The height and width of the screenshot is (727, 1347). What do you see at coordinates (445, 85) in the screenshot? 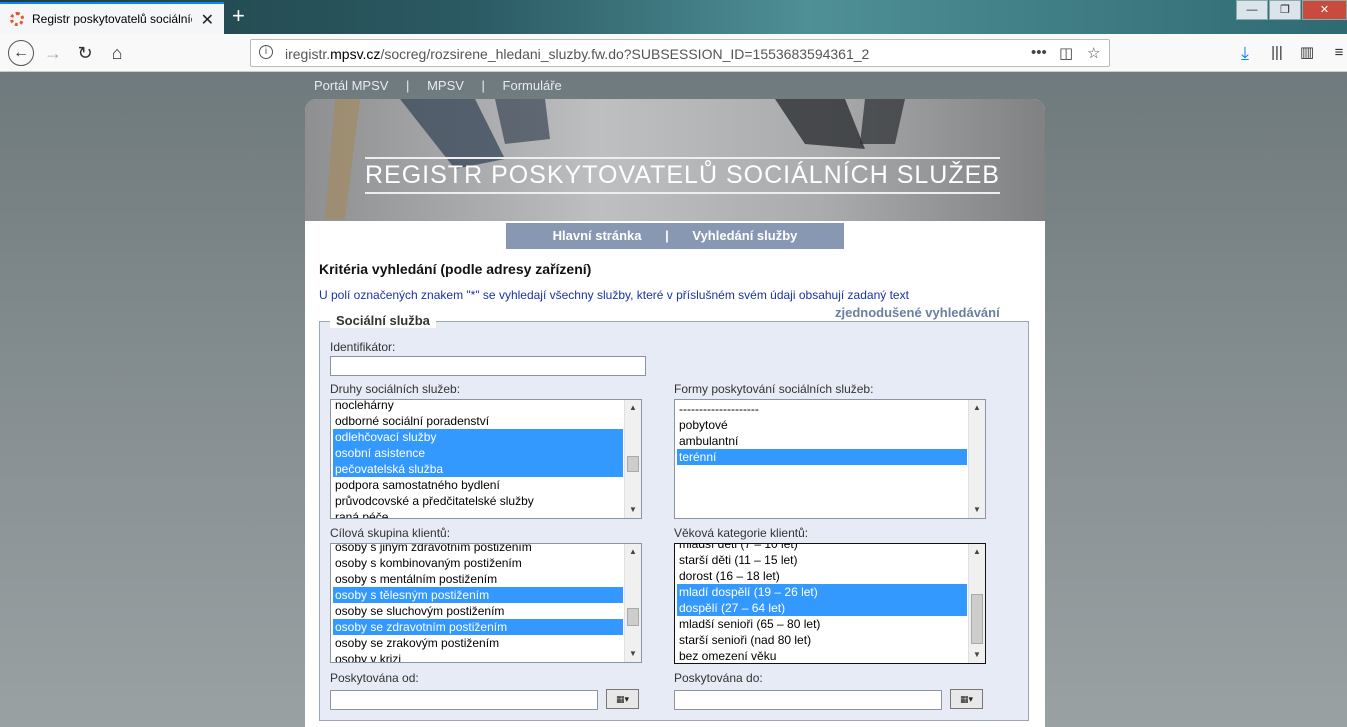
I see `link-mpsv: MPSV` at bounding box center [445, 85].